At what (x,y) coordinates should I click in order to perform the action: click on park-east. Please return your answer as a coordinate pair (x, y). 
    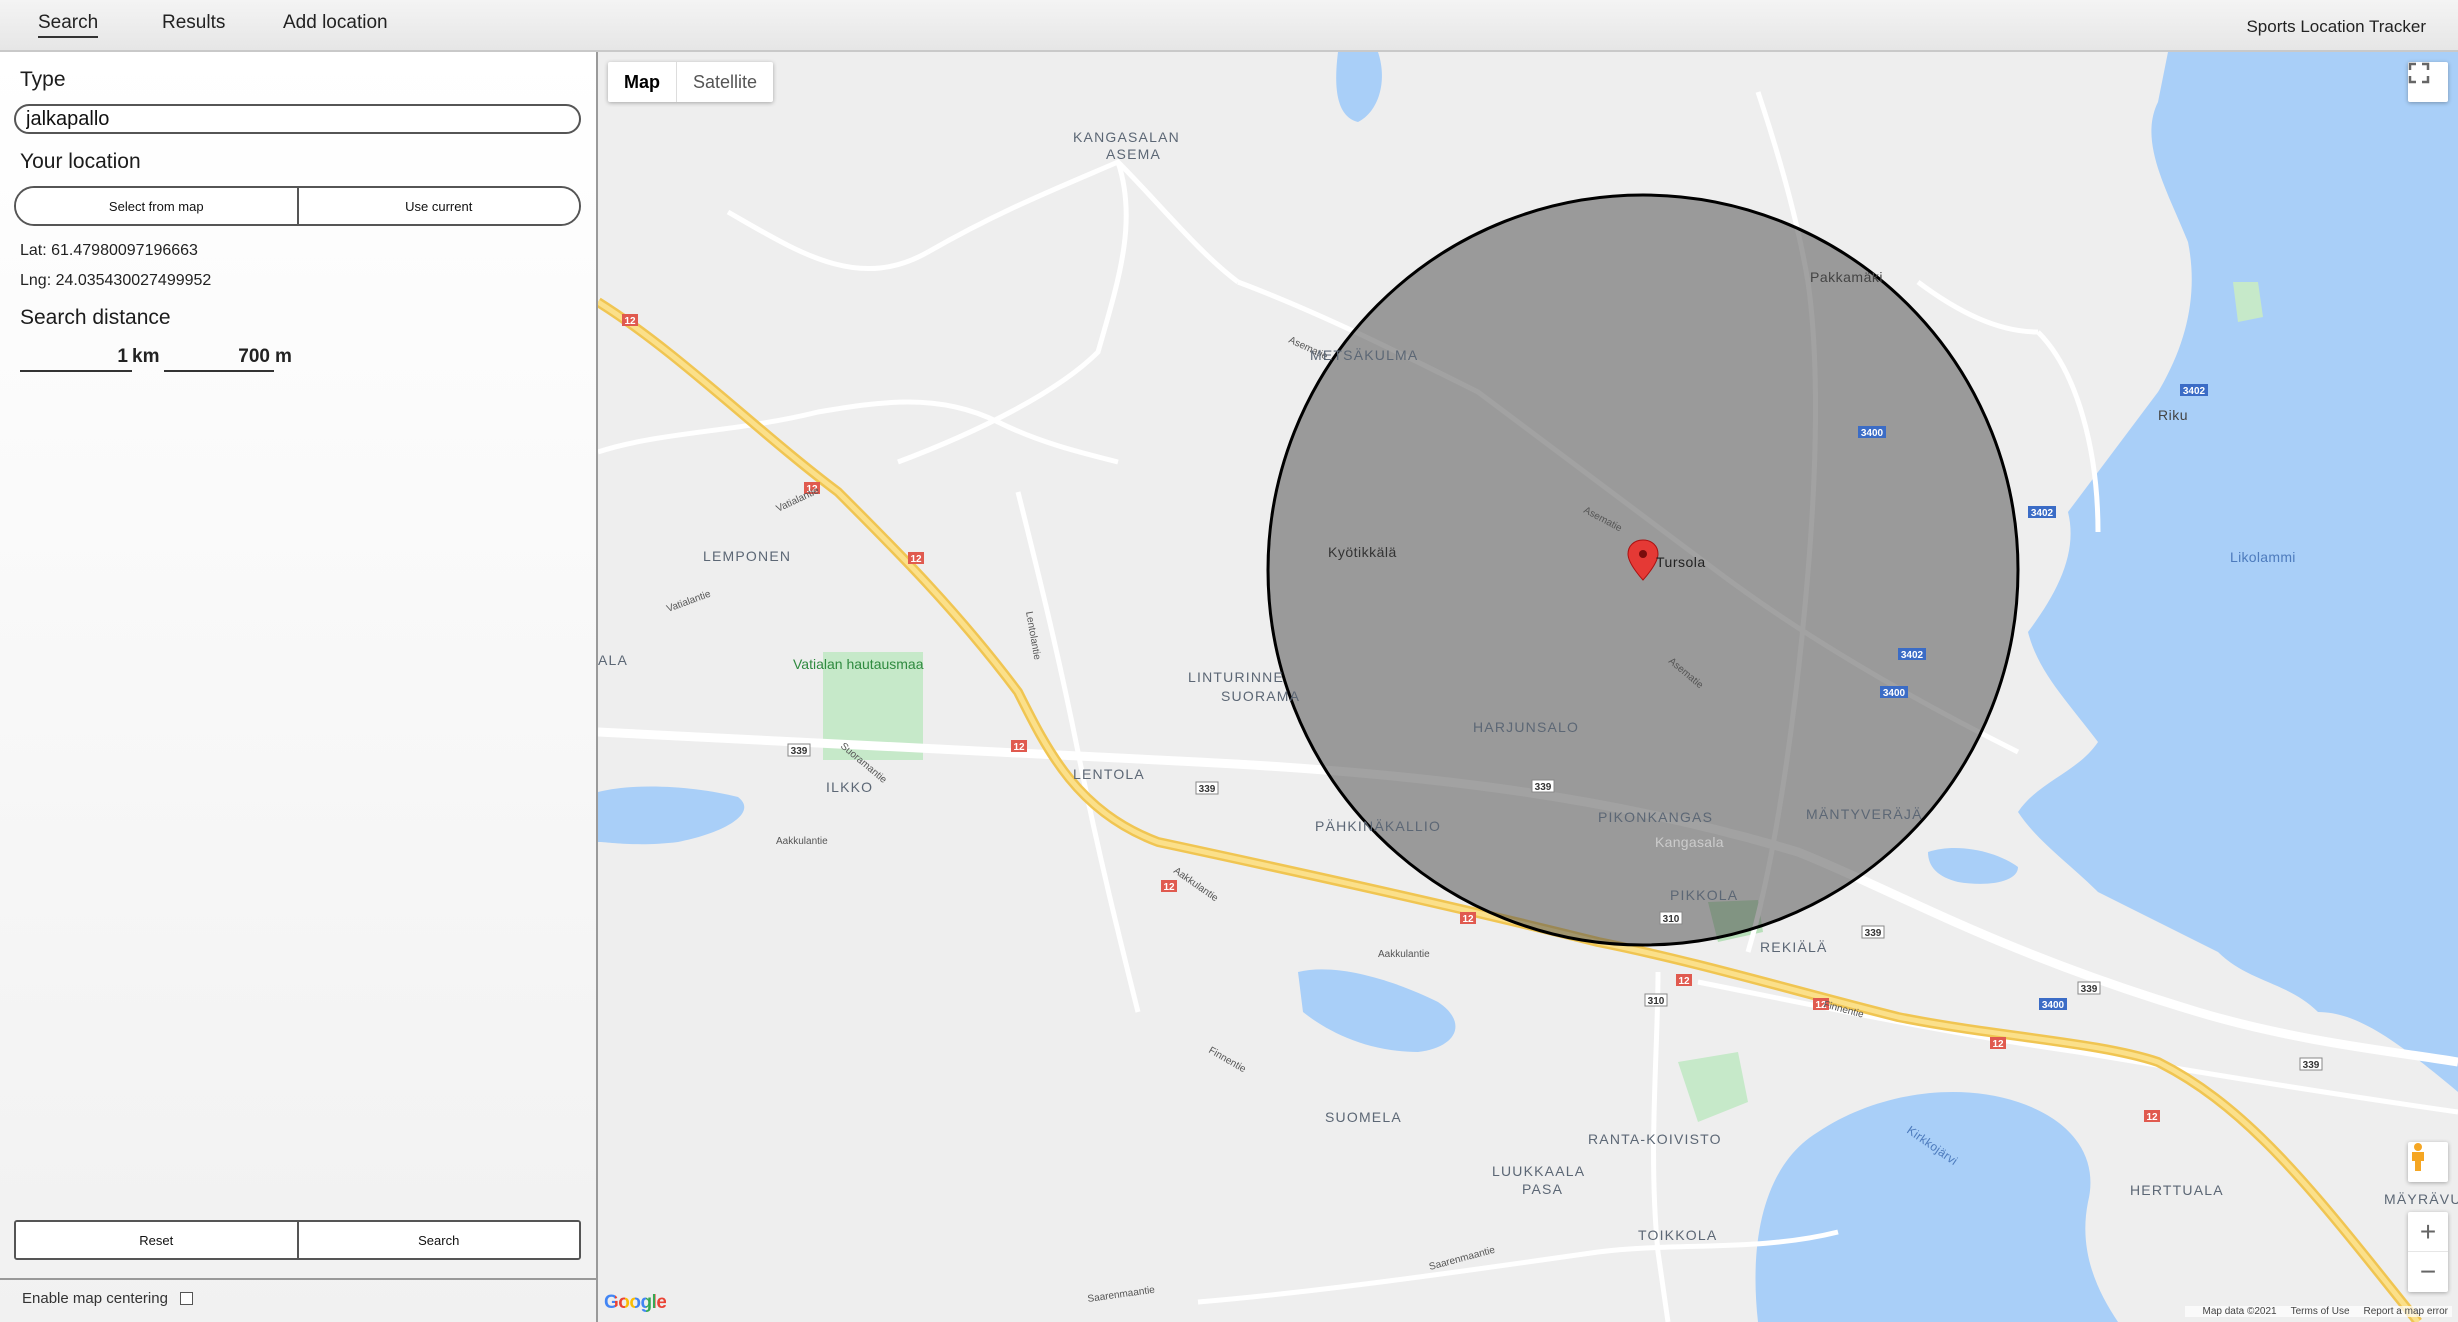
    Looking at the image, I should click on (2248, 302).